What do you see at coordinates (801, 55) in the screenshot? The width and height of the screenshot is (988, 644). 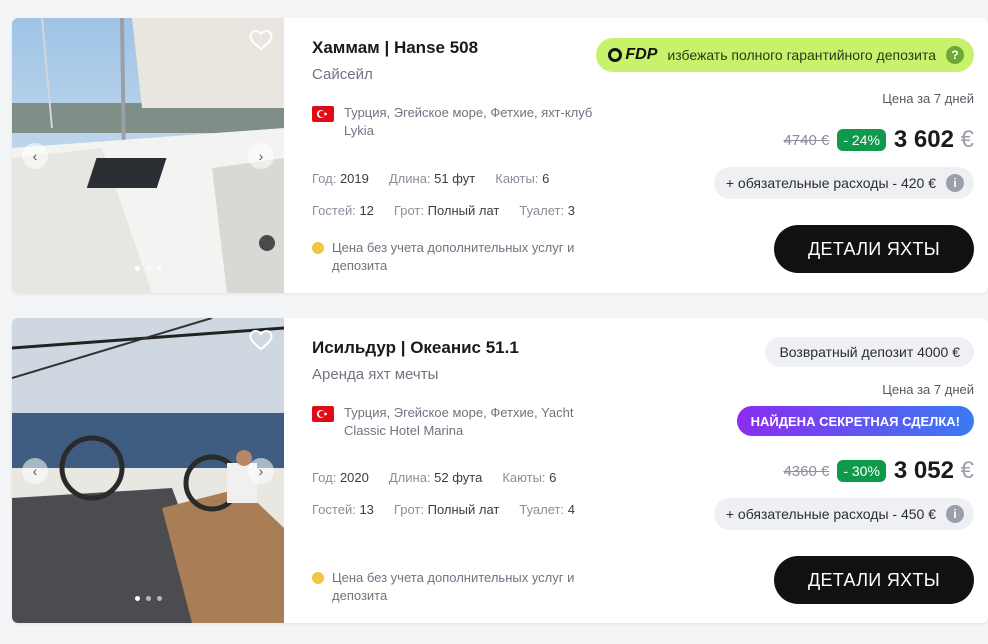 I see `fdp-text: избежать полного гарантийного депозита` at bounding box center [801, 55].